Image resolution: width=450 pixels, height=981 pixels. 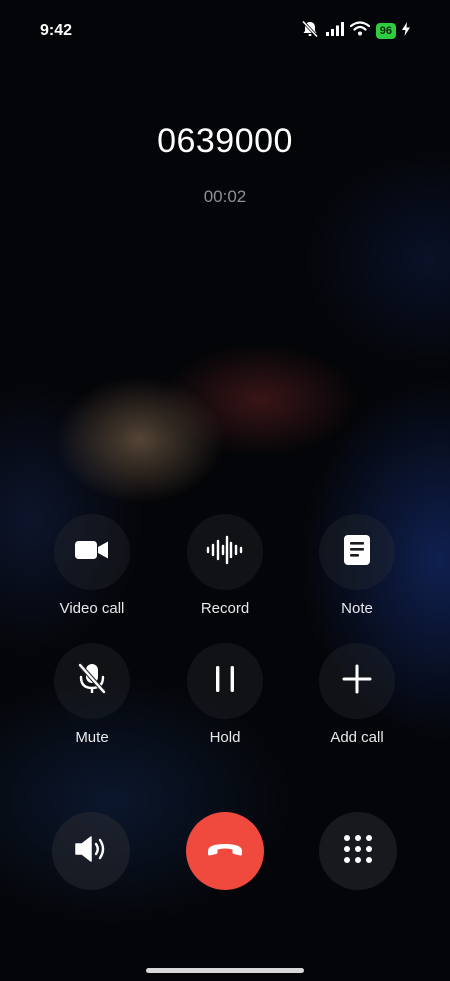 I want to click on speaker-button, so click(x=91, y=851).